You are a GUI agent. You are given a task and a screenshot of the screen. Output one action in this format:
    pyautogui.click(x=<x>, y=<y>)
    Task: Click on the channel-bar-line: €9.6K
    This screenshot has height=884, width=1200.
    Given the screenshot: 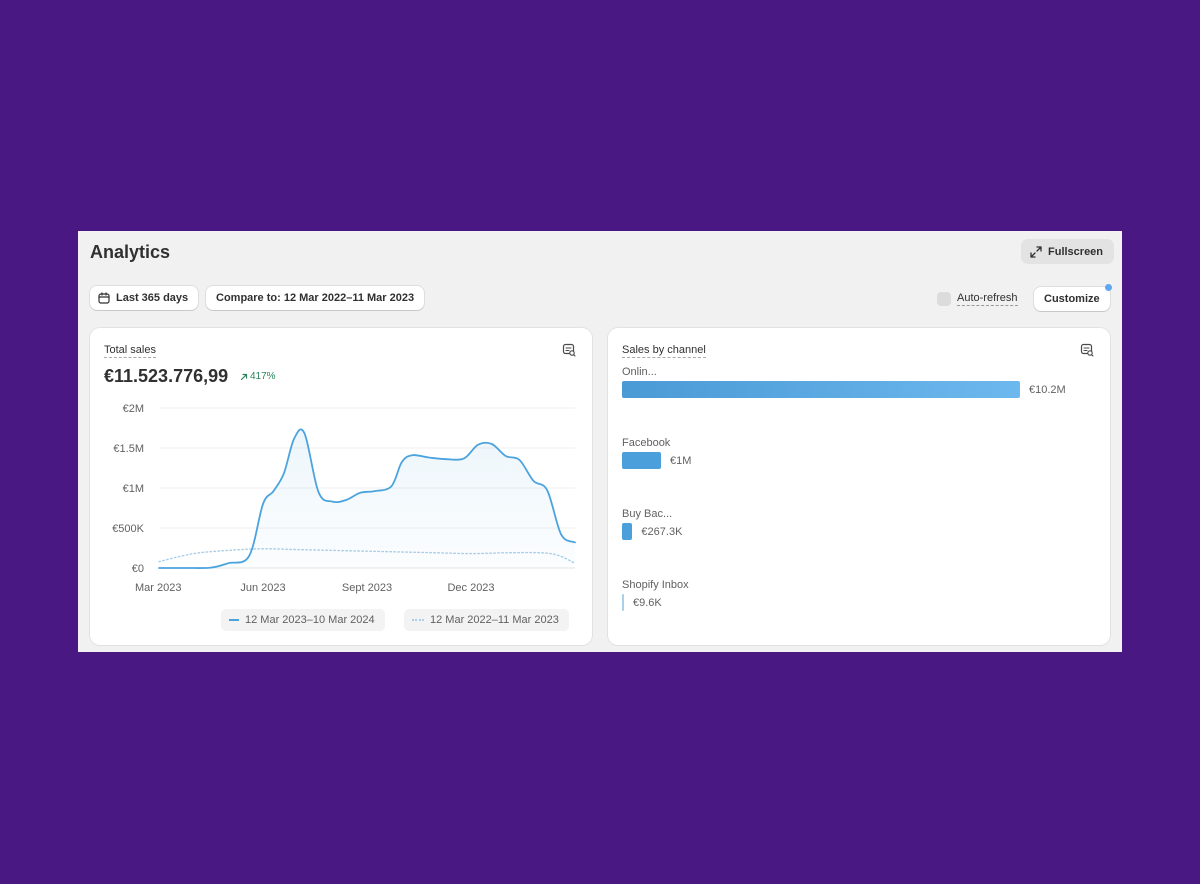 What is the action you would take?
    pyautogui.click(x=655, y=602)
    